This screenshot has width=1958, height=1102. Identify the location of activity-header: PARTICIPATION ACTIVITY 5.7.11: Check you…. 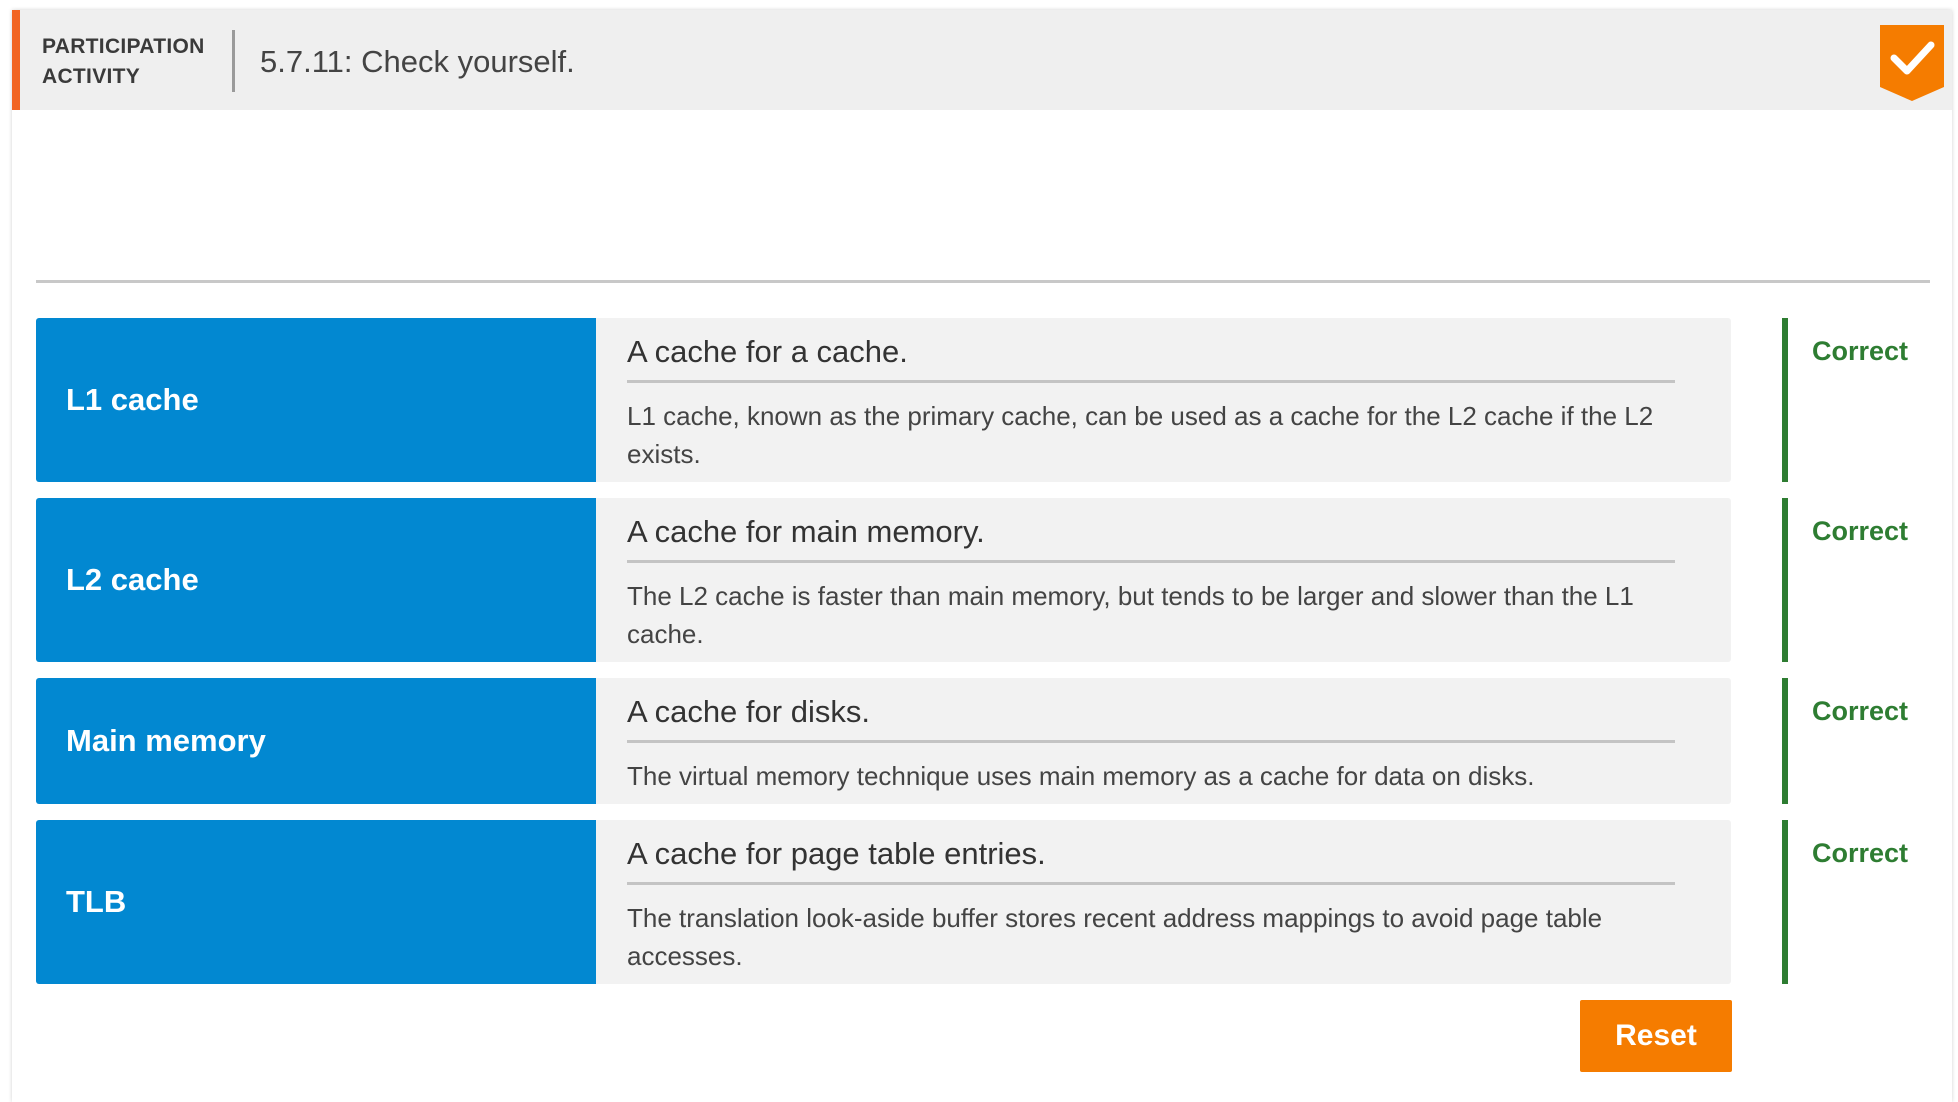
(982, 60).